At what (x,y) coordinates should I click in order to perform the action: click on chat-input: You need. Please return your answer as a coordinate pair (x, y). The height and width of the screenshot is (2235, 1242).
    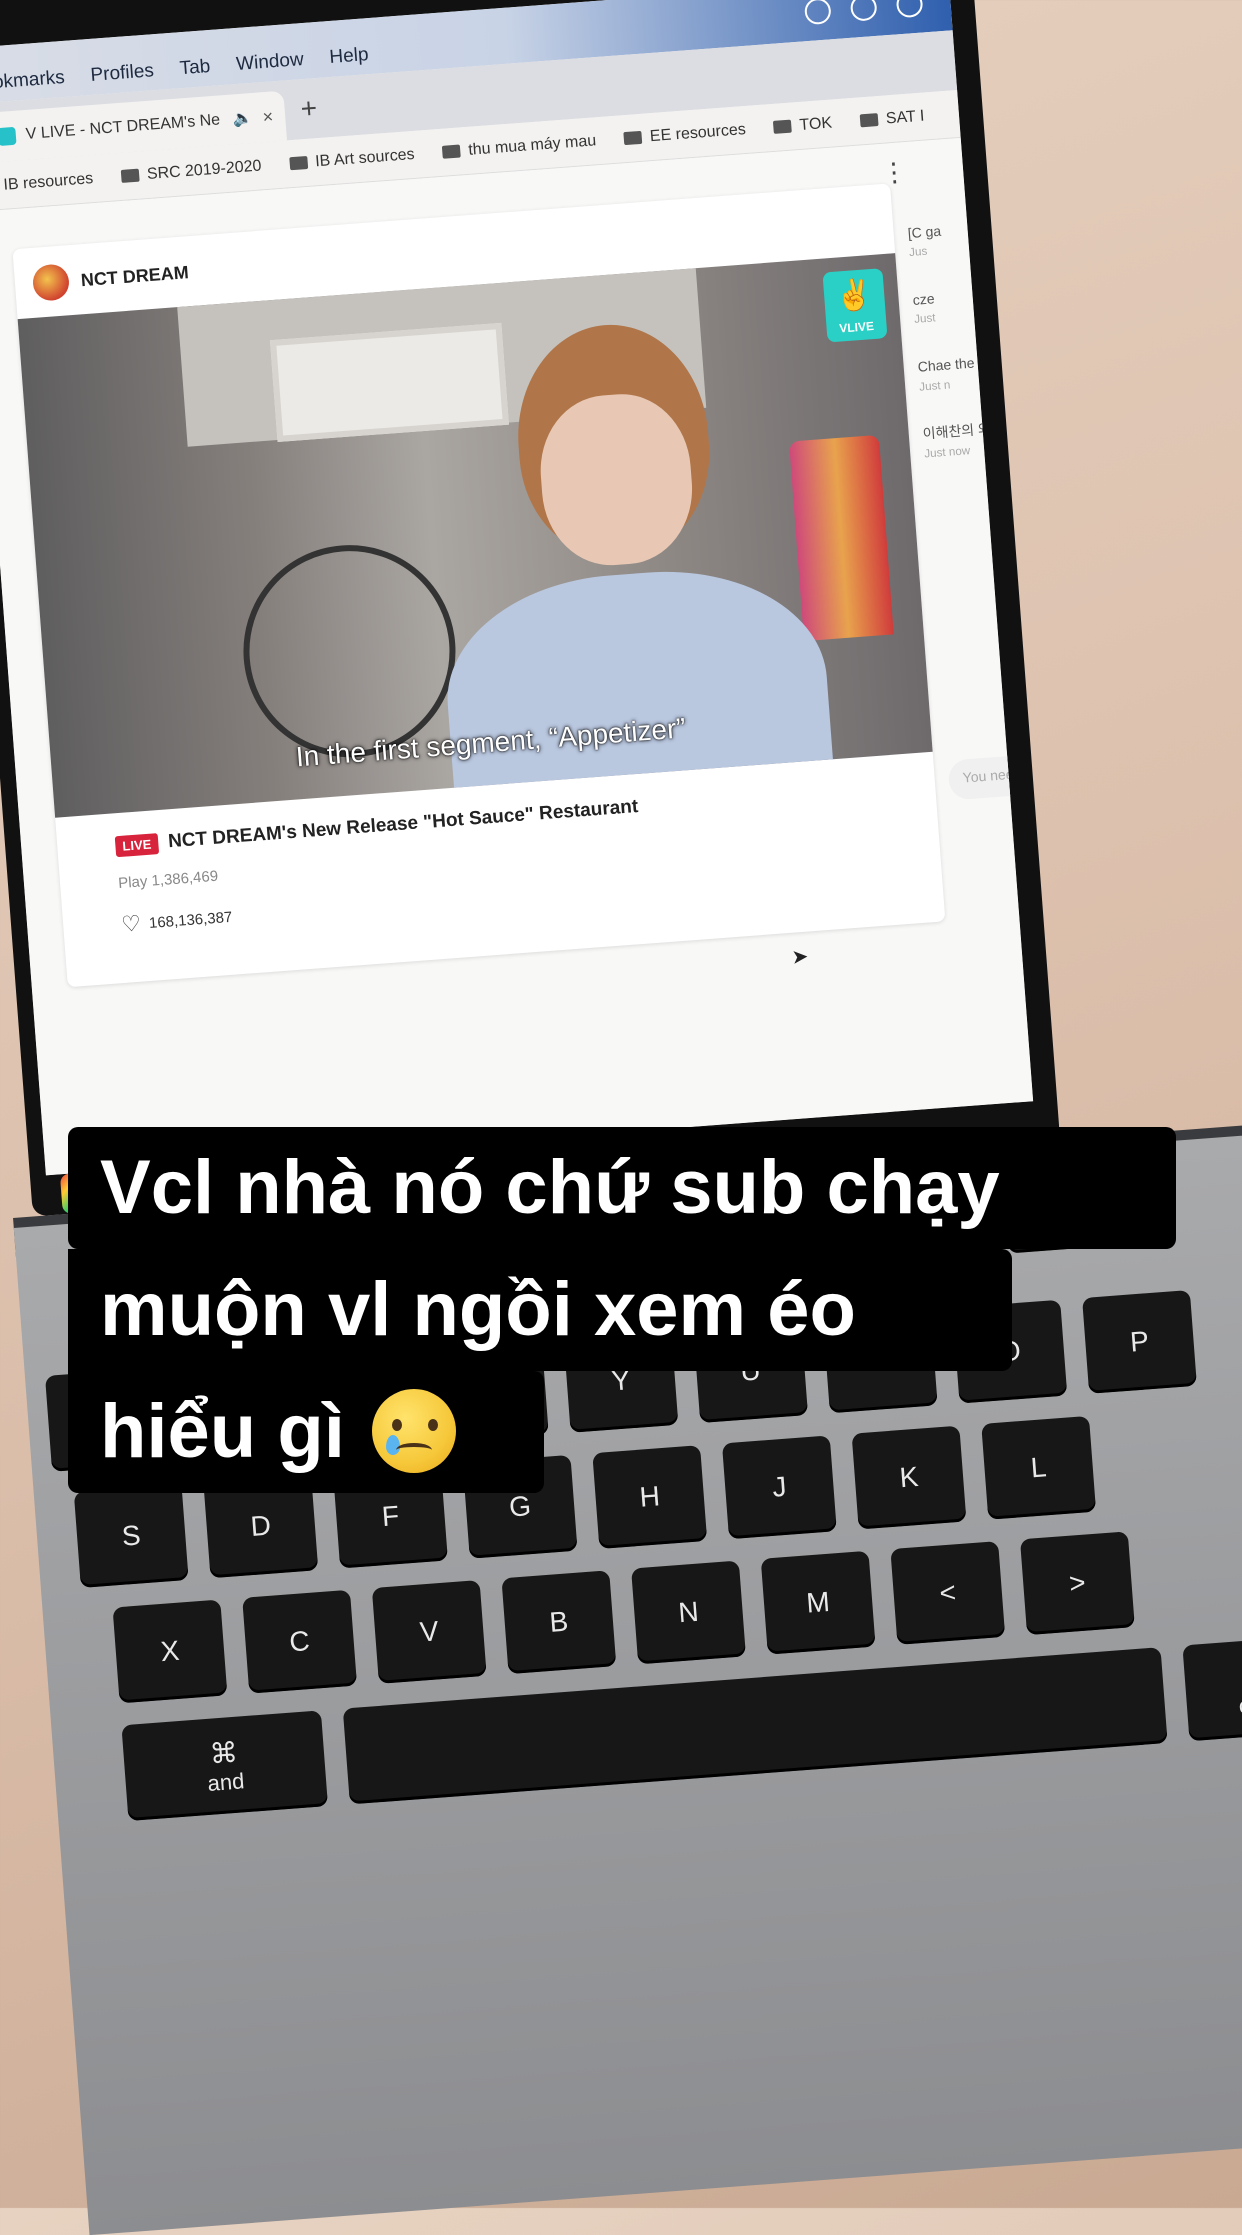
    Looking at the image, I should click on (990, 777).